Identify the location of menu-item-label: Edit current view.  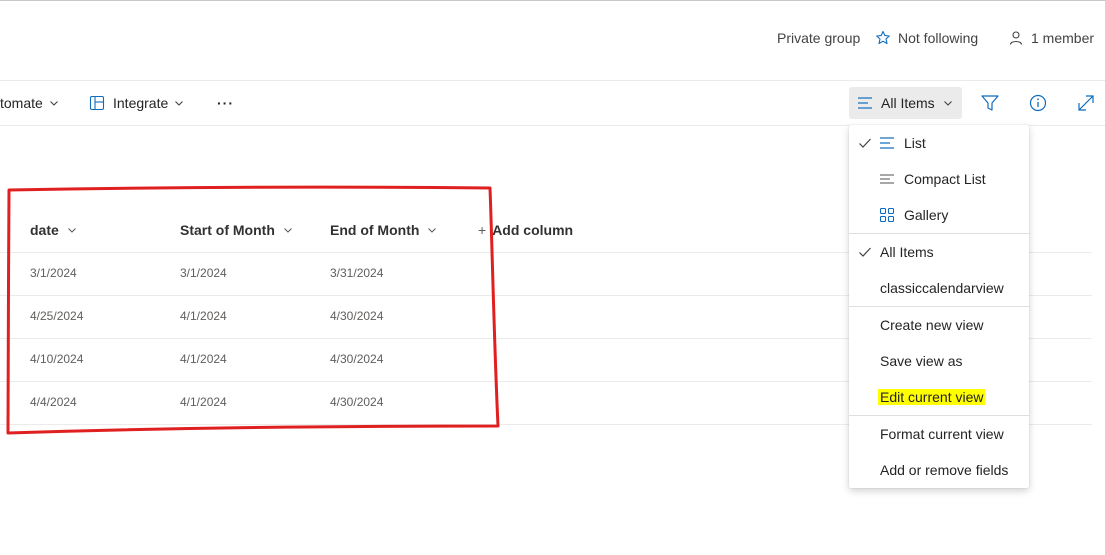
(932, 397).